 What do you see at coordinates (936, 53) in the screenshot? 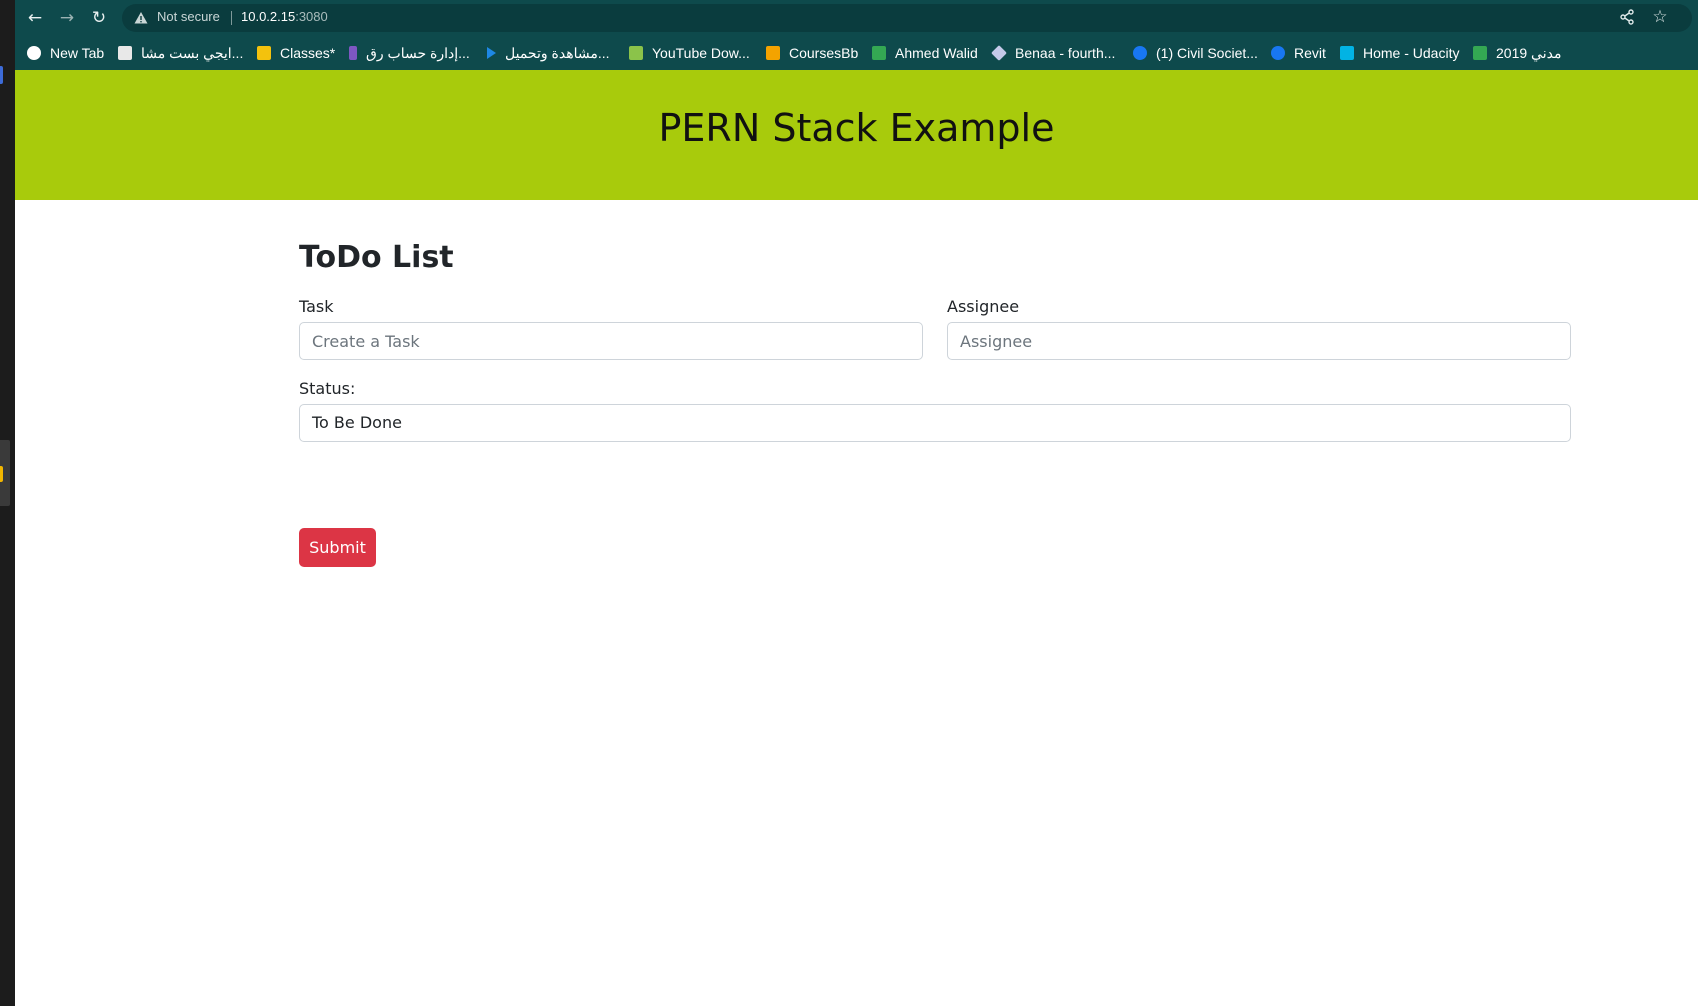
I see `bookmark-label: Ahmed Walid` at bounding box center [936, 53].